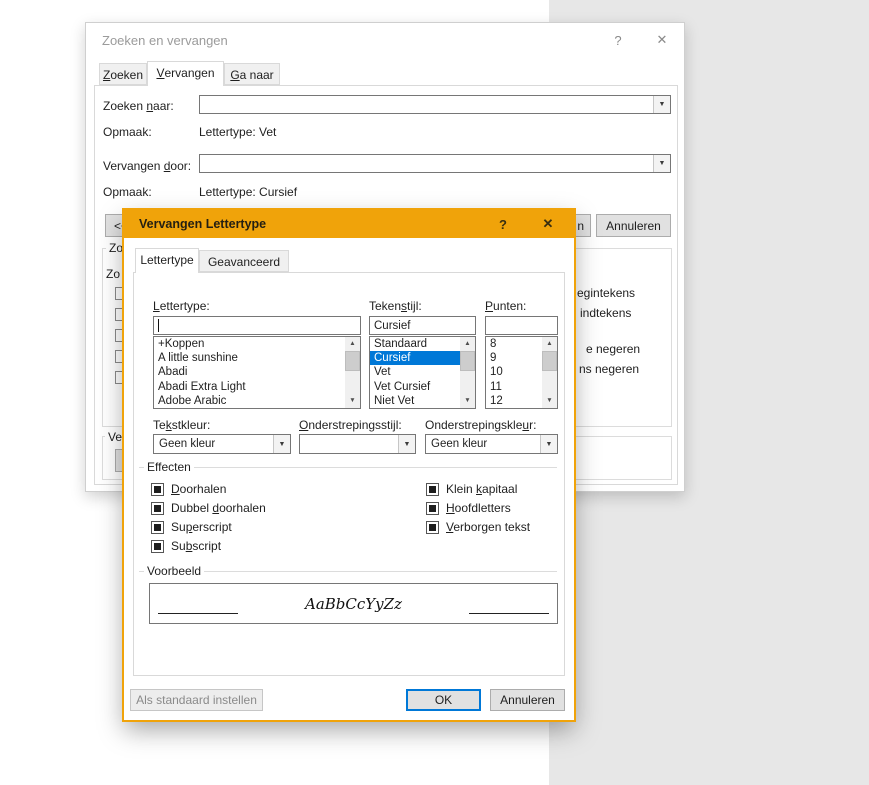 The height and width of the screenshot is (785, 869). What do you see at coordinates (521, 325) in the screenshot?
I see `size-input` at bounding box center [521, 325].